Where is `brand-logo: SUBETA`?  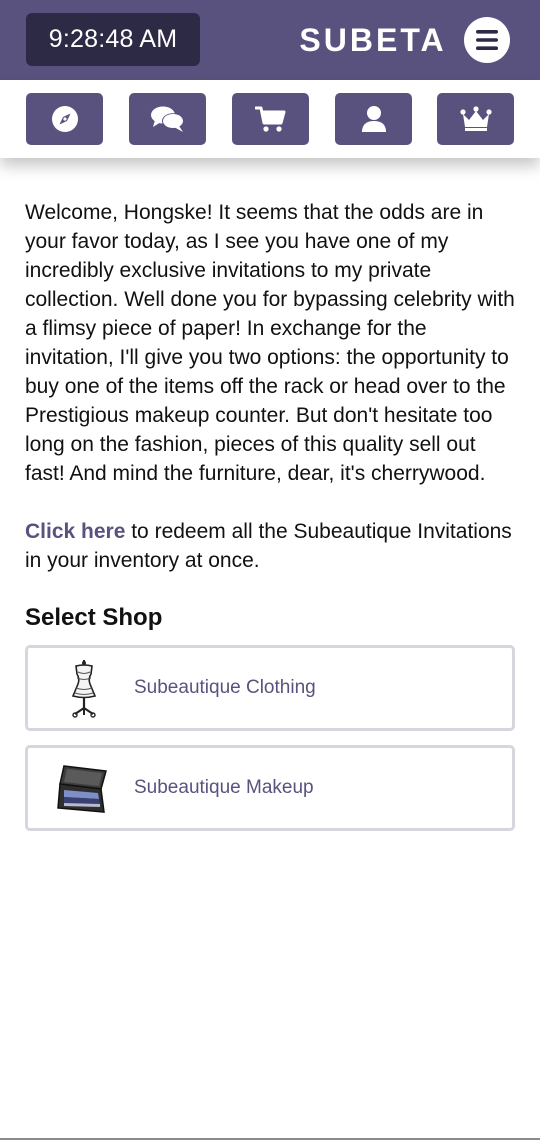 brand-logo: SUBETA is located at coordinates (373, 40).